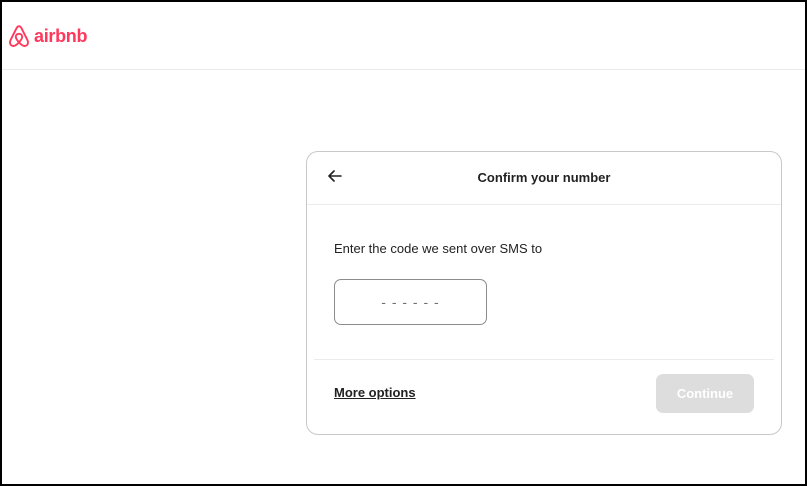 The height and width of the screenshot is (486, 807). I want to click on continue-button: Continue, so click(705, 393).